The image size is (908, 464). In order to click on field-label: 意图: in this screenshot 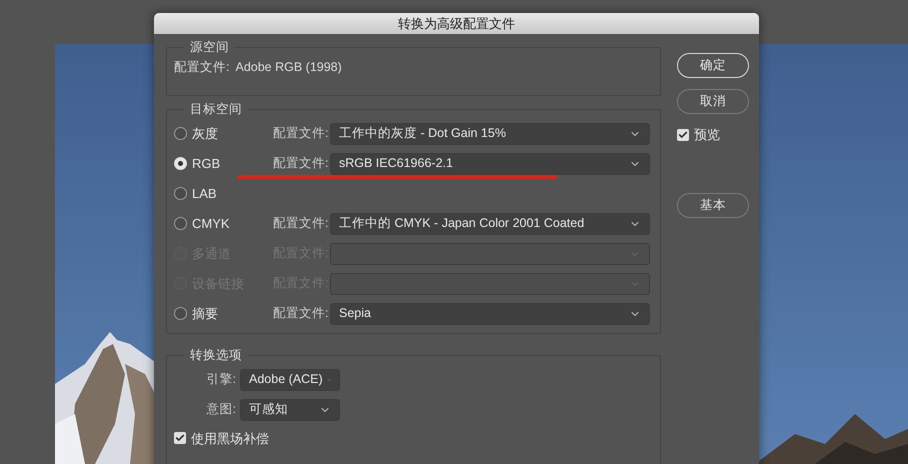, I will do `click(221, 409)`.